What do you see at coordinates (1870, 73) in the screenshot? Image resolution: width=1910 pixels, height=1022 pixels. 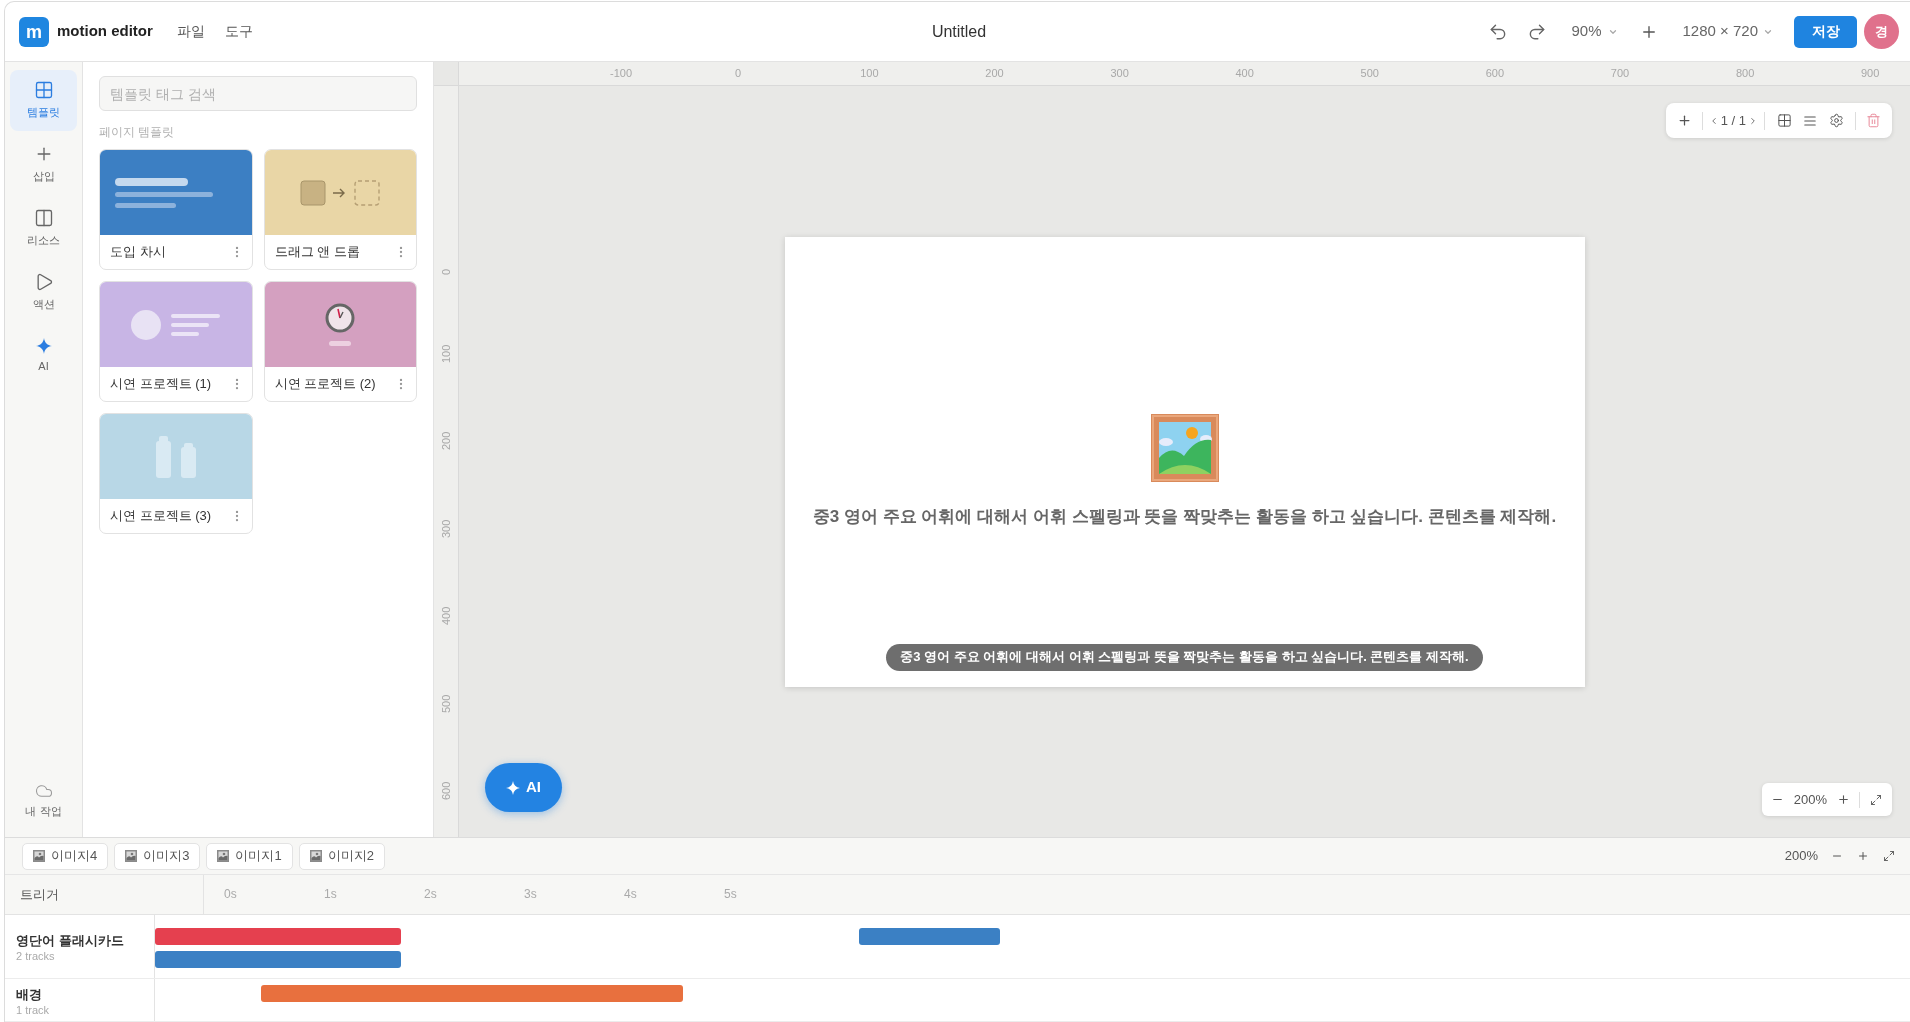 I see `ruler-label: 900` at bounding box center [1870, 73].